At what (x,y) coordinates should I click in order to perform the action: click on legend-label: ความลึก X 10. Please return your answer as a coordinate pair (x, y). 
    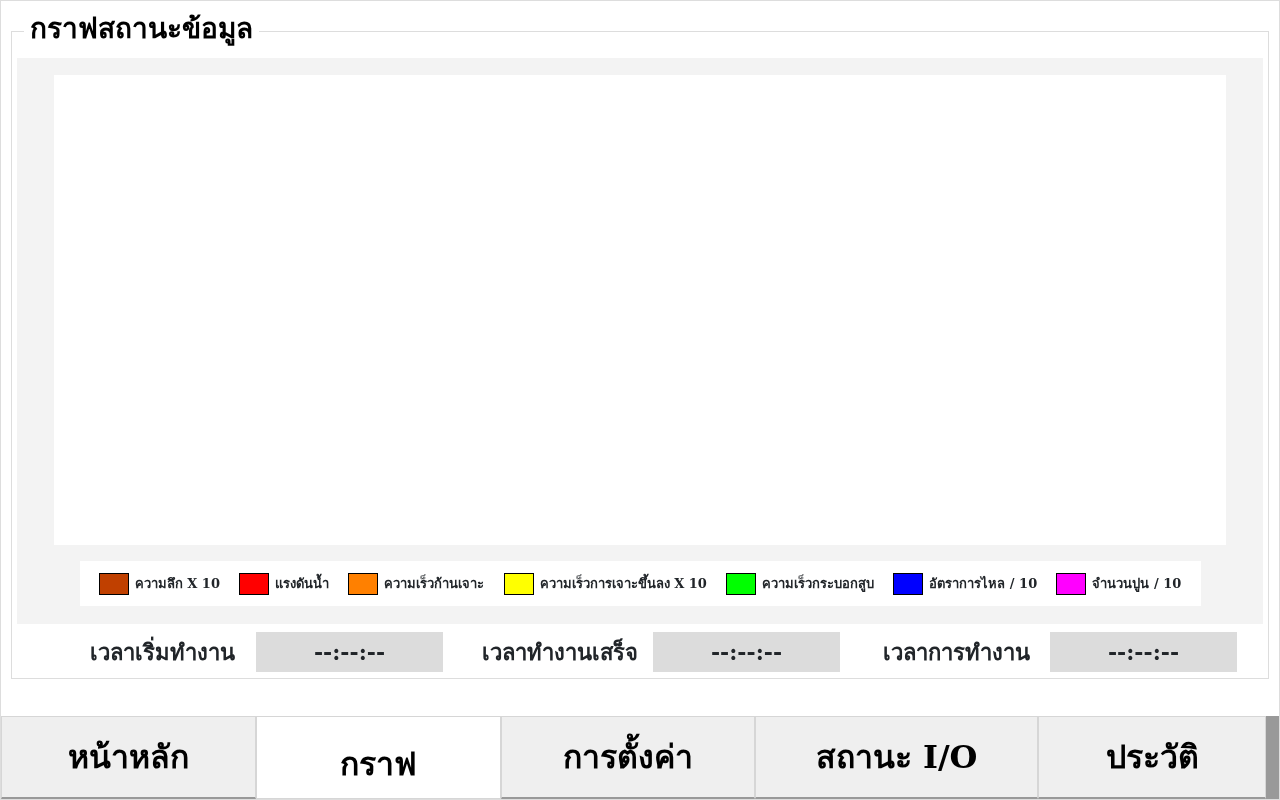
    Looking at the image, I should click on (177, 583).